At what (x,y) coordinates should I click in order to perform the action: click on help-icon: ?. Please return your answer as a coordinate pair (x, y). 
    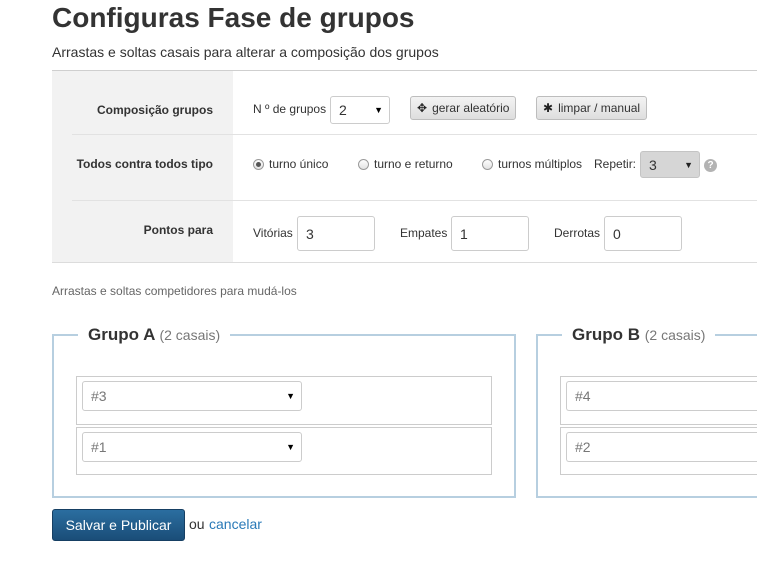
    Looking at the image, I should click on (710, 165).